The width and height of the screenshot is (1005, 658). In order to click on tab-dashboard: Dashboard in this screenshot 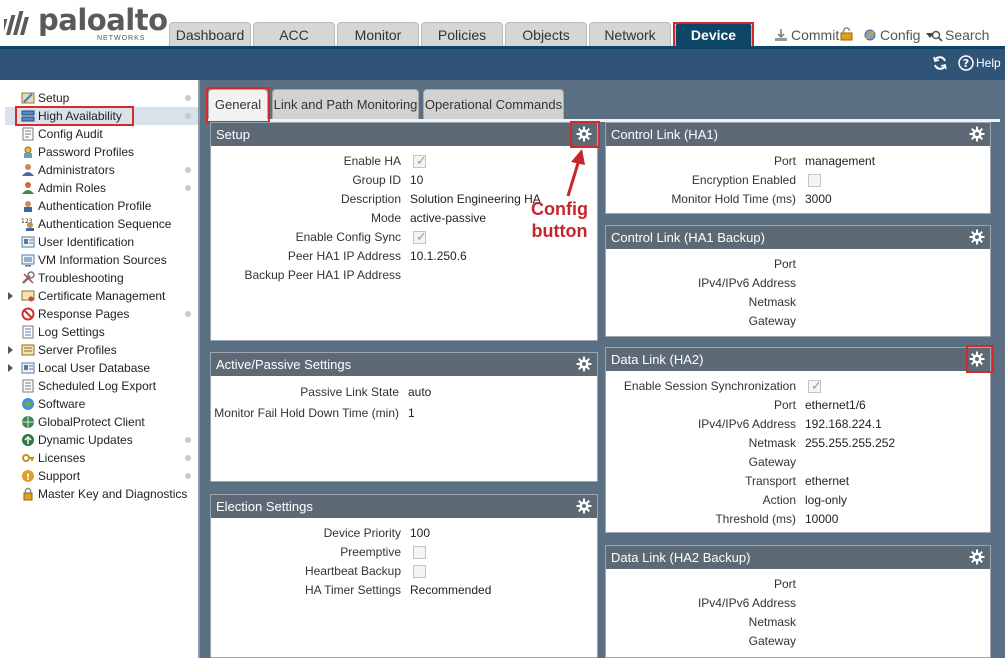, I will do `click(210, 34)`.